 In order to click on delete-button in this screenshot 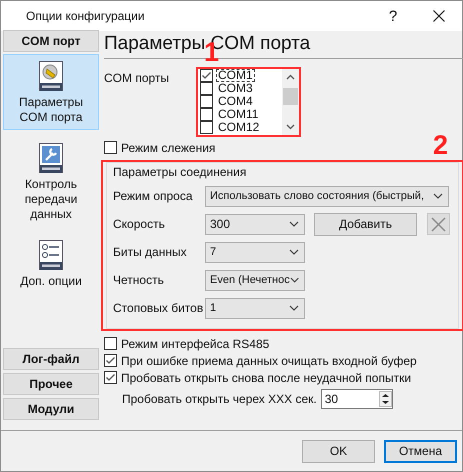, I will do `click(438, 224)`.